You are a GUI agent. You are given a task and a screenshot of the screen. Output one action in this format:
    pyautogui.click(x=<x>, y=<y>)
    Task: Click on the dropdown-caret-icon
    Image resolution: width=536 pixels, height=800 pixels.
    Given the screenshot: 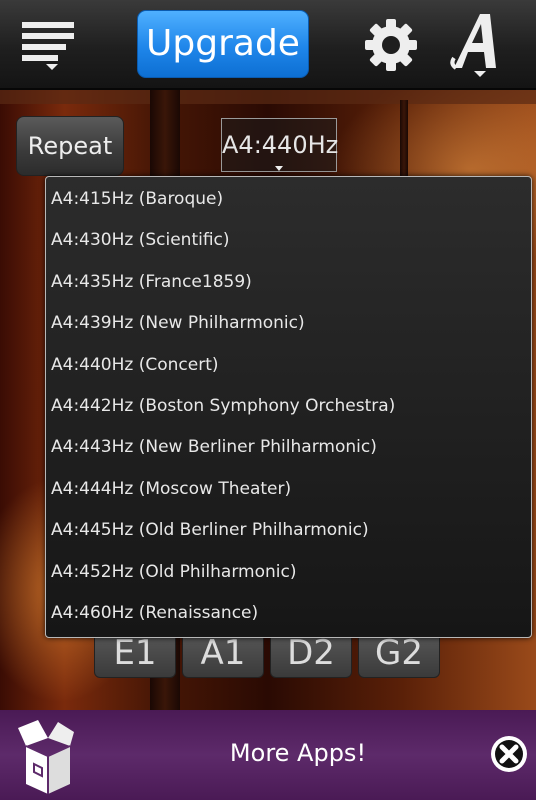 What is the action you would take?
    pyautogui.click(x=279, y=168)
    